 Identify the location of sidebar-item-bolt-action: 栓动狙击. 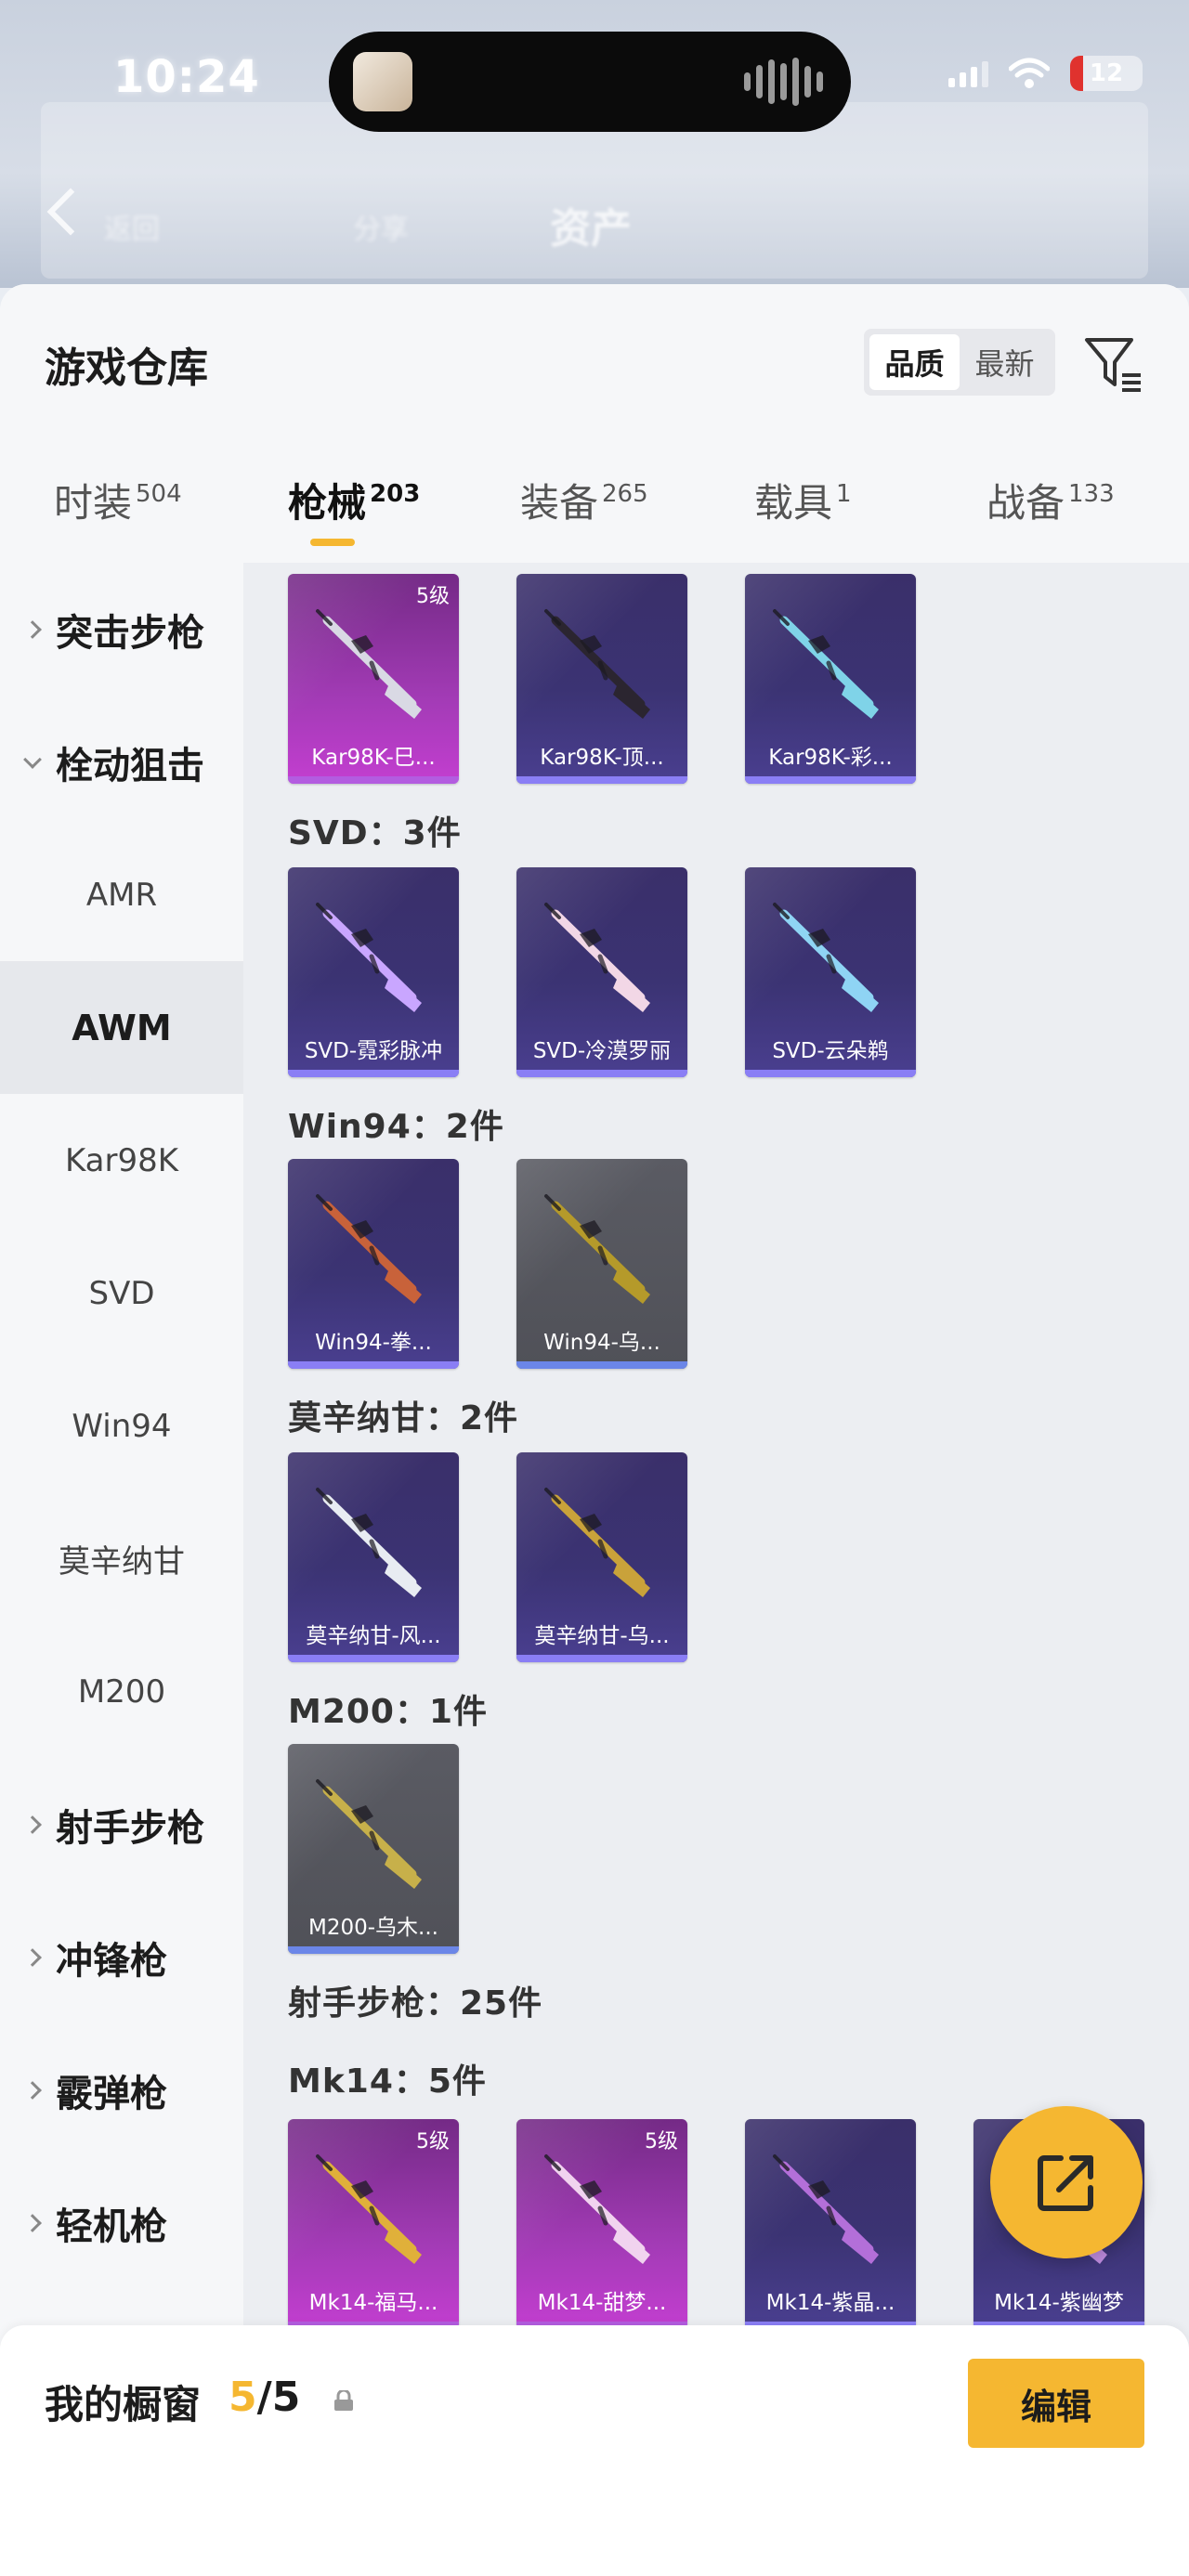
(122, 762).